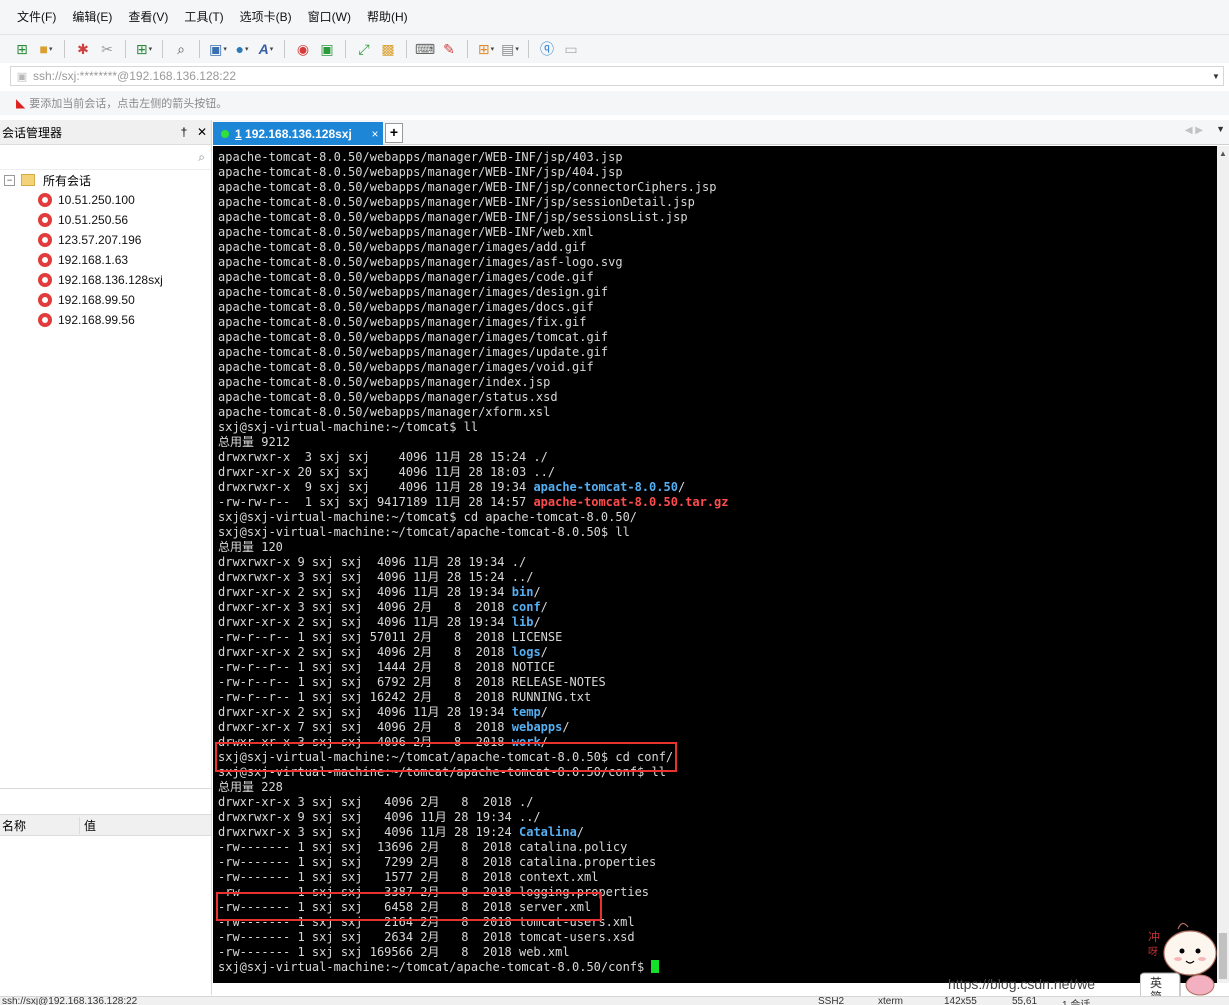 This screenshot has width=1229, height=1005. What do you see at coordinates (621, 76) in the screenshot?
I see `address-value: ssh://sxj:********@192.168.136.128:22` at bounding box center [621, 76].